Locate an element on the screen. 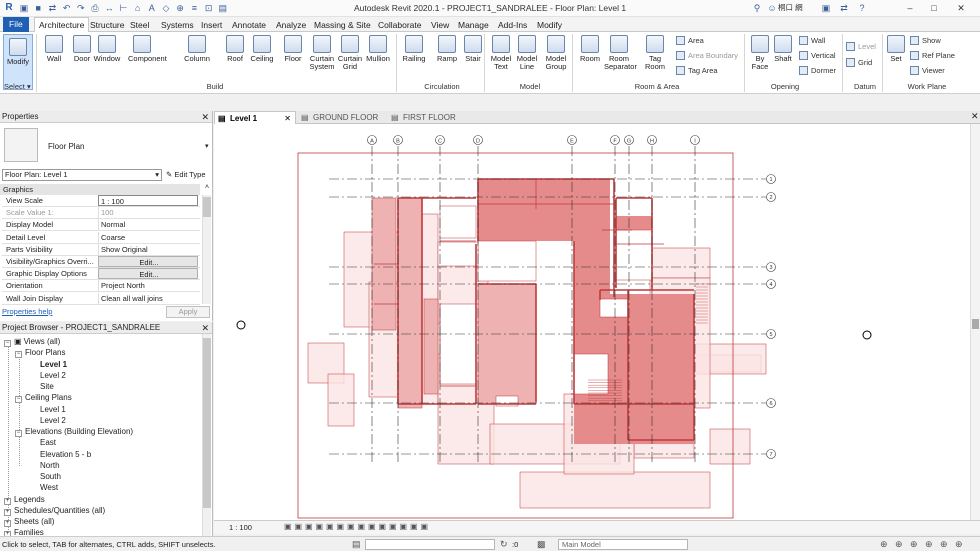 This screenshot has height=551, width=980. unlocked-3d-icon: ▣ is located at coordinates (362, 526).